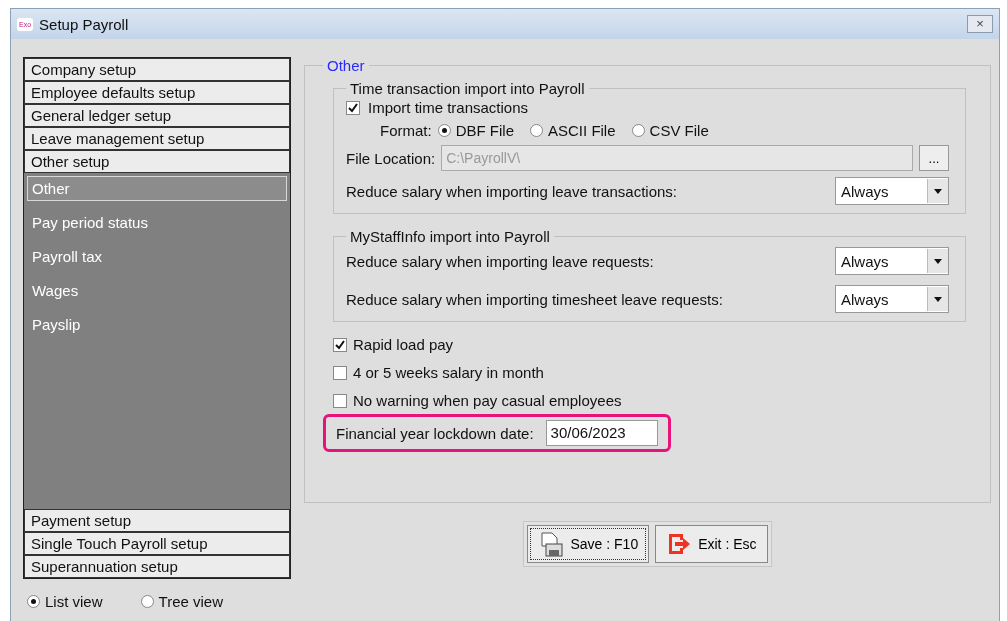 This screenshot has width=1007, height=621. I want to click on section-header: Other setup, so click(157, 161).